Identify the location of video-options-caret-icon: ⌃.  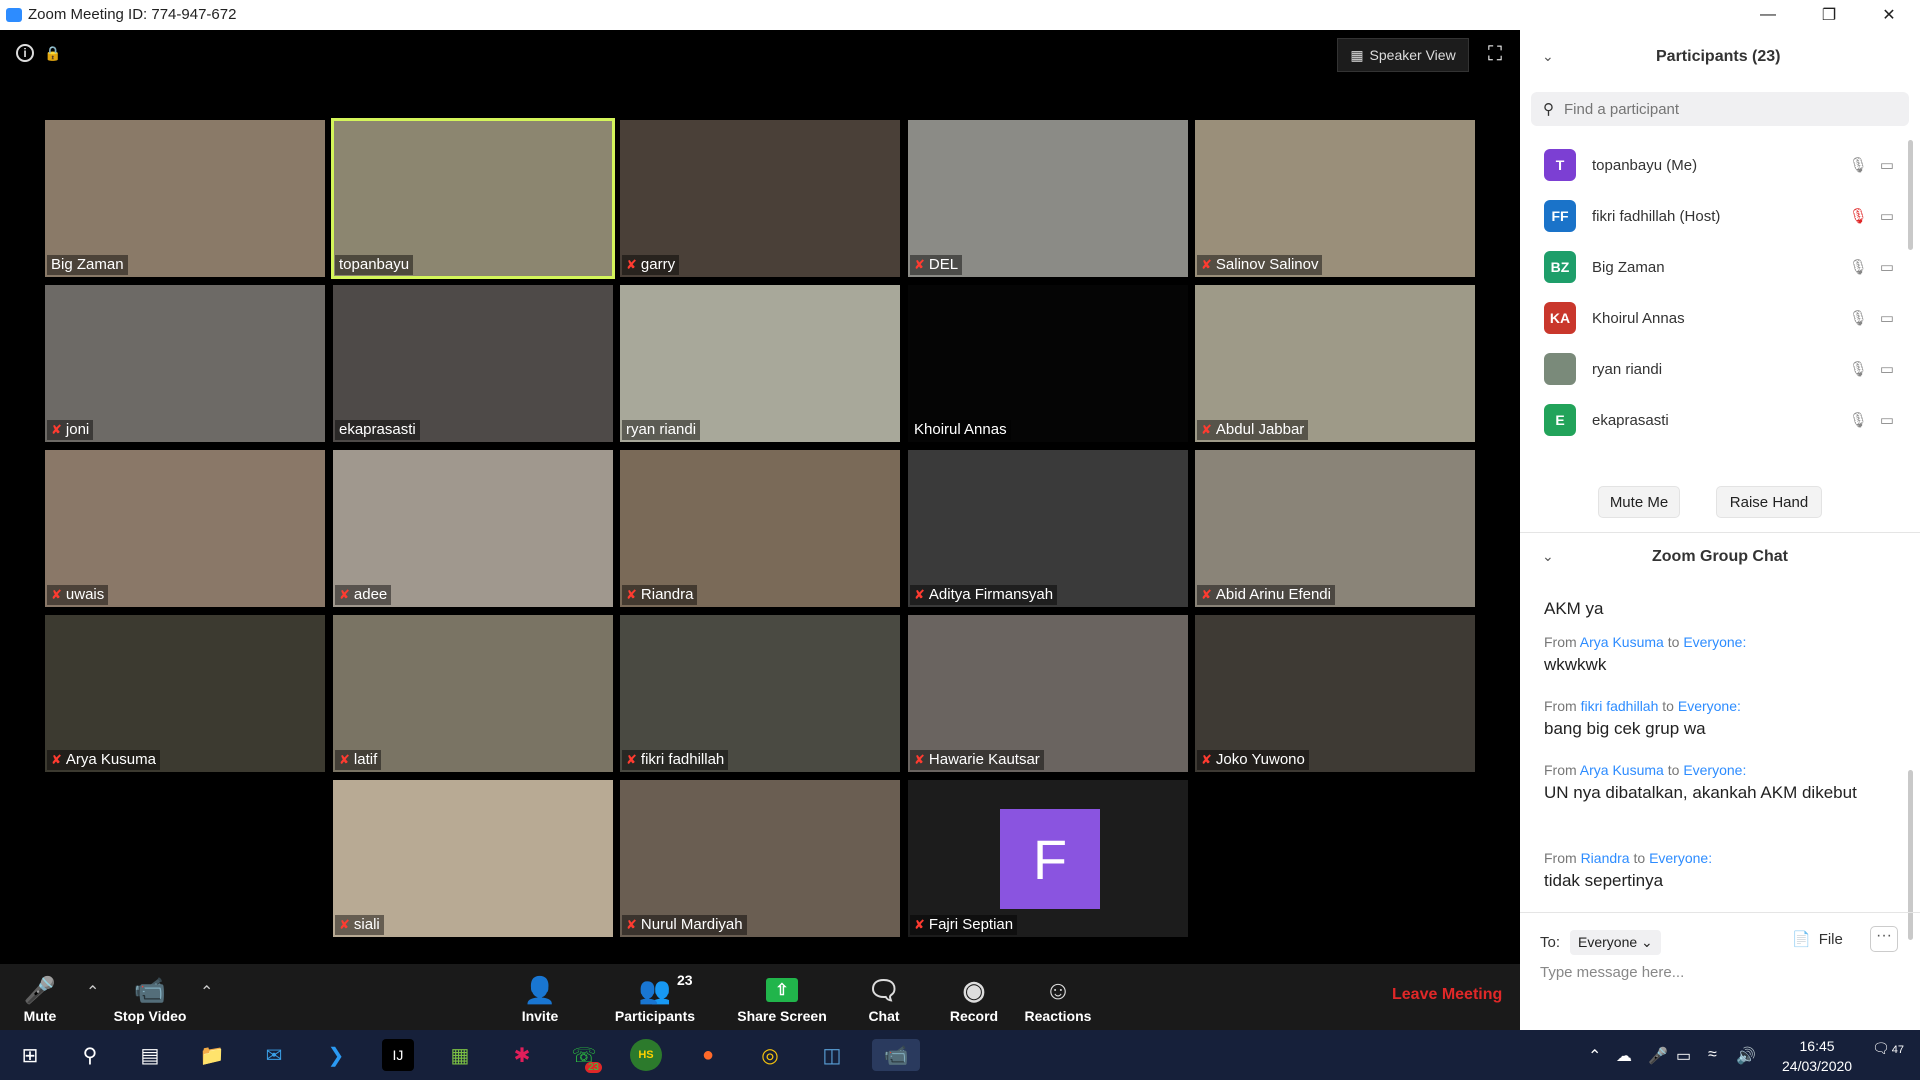
(206, 992).